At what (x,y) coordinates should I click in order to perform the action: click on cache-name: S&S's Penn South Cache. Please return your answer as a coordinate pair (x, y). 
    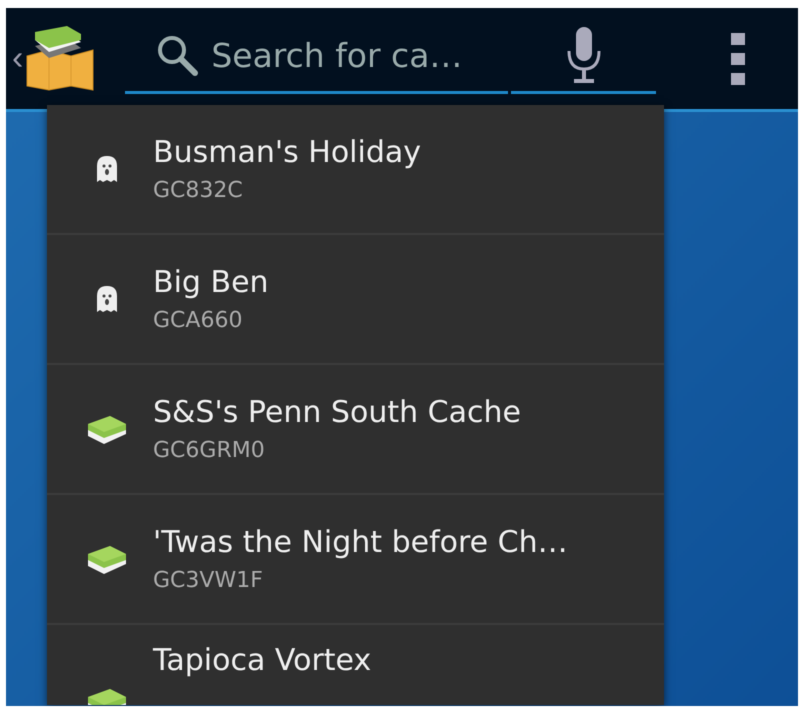
    Looking at the image, I should click on (337, 412).